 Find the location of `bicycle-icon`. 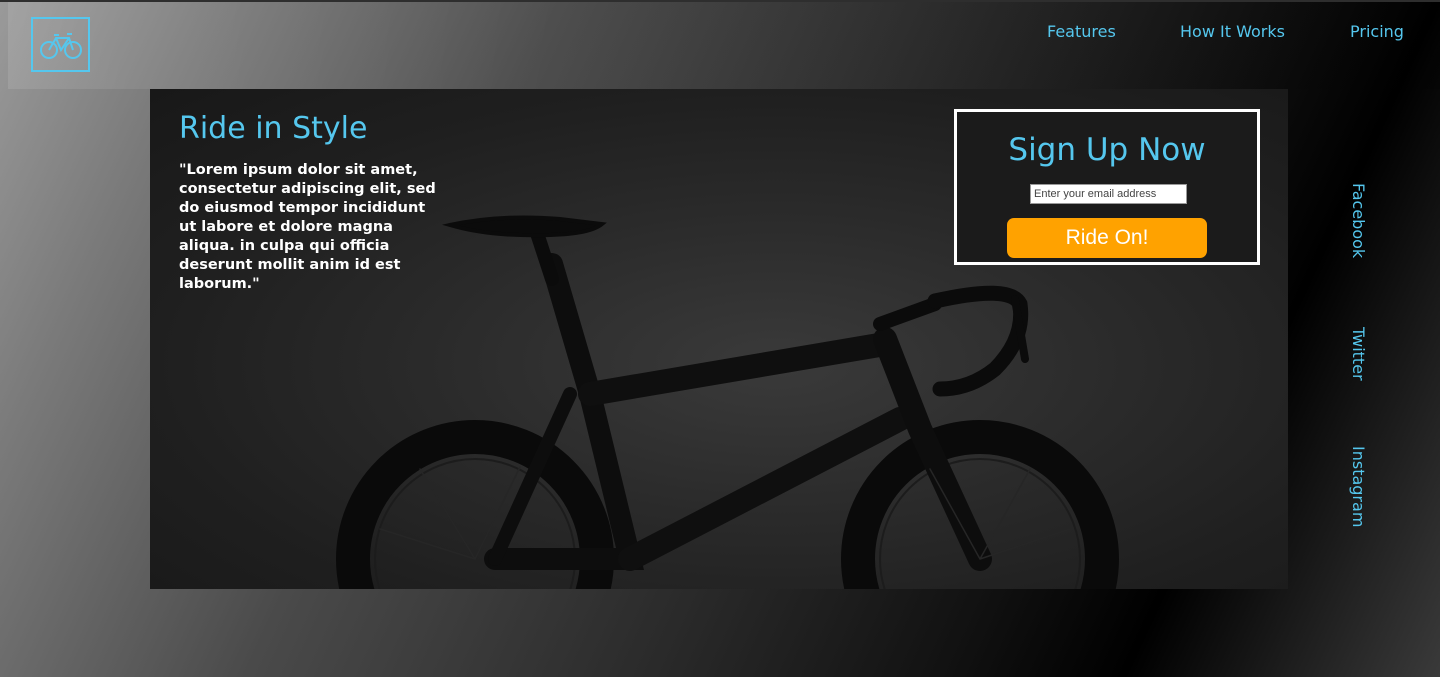

bicycle-icon is located at coordinates (60, 45).